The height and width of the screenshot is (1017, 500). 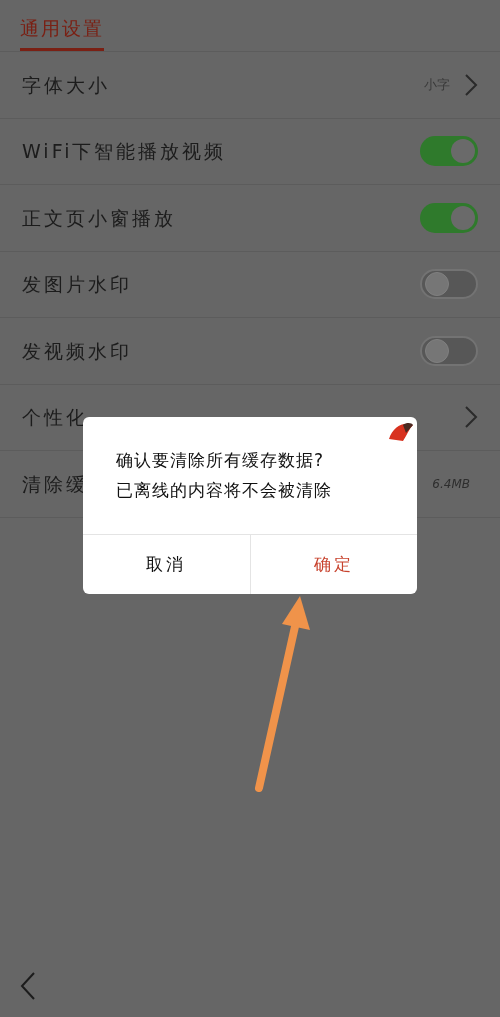 What do you see at coordinates (55, 484) in the screenshot?
I see `setting-label: 清除缓` at bounding box center [55, 484].